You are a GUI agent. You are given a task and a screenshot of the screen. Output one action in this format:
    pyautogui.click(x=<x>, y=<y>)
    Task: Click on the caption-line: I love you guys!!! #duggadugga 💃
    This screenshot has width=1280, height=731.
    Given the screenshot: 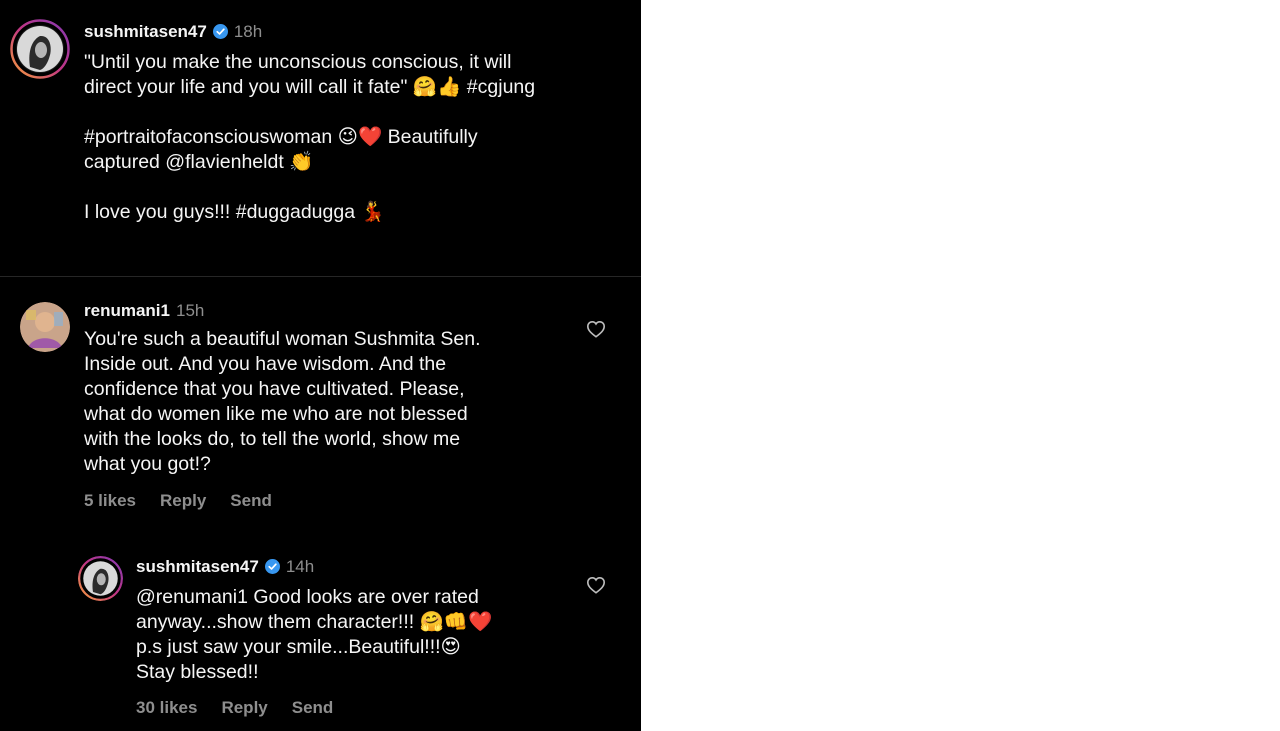 What is the action you would take?
    pyautogui.click(x=234, y=212)
    